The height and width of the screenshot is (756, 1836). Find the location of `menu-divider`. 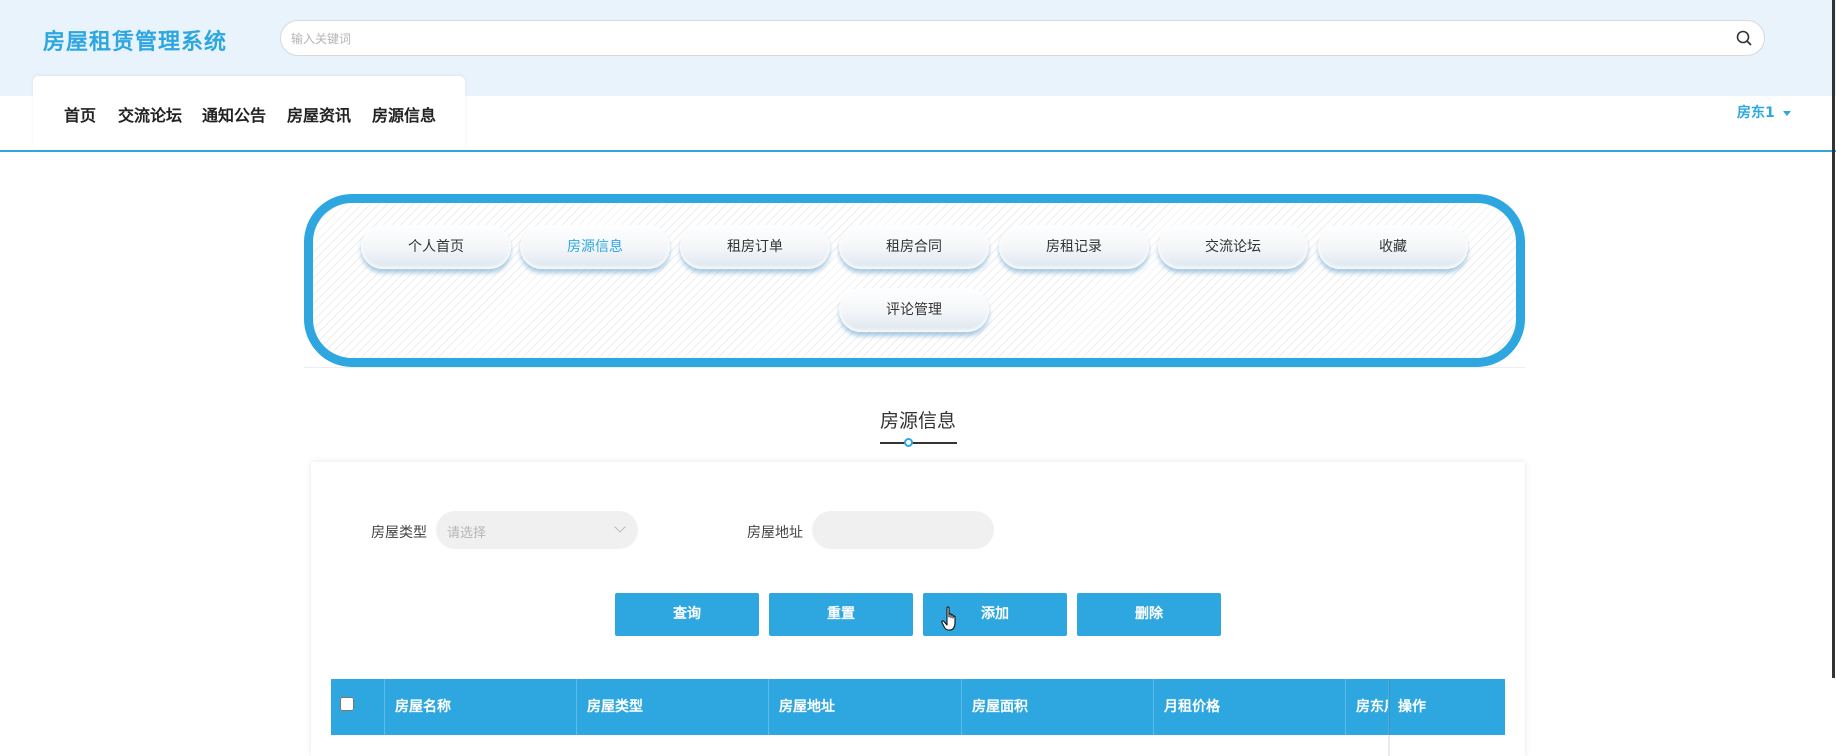

menu-divider is located at coordinates (914, 367).